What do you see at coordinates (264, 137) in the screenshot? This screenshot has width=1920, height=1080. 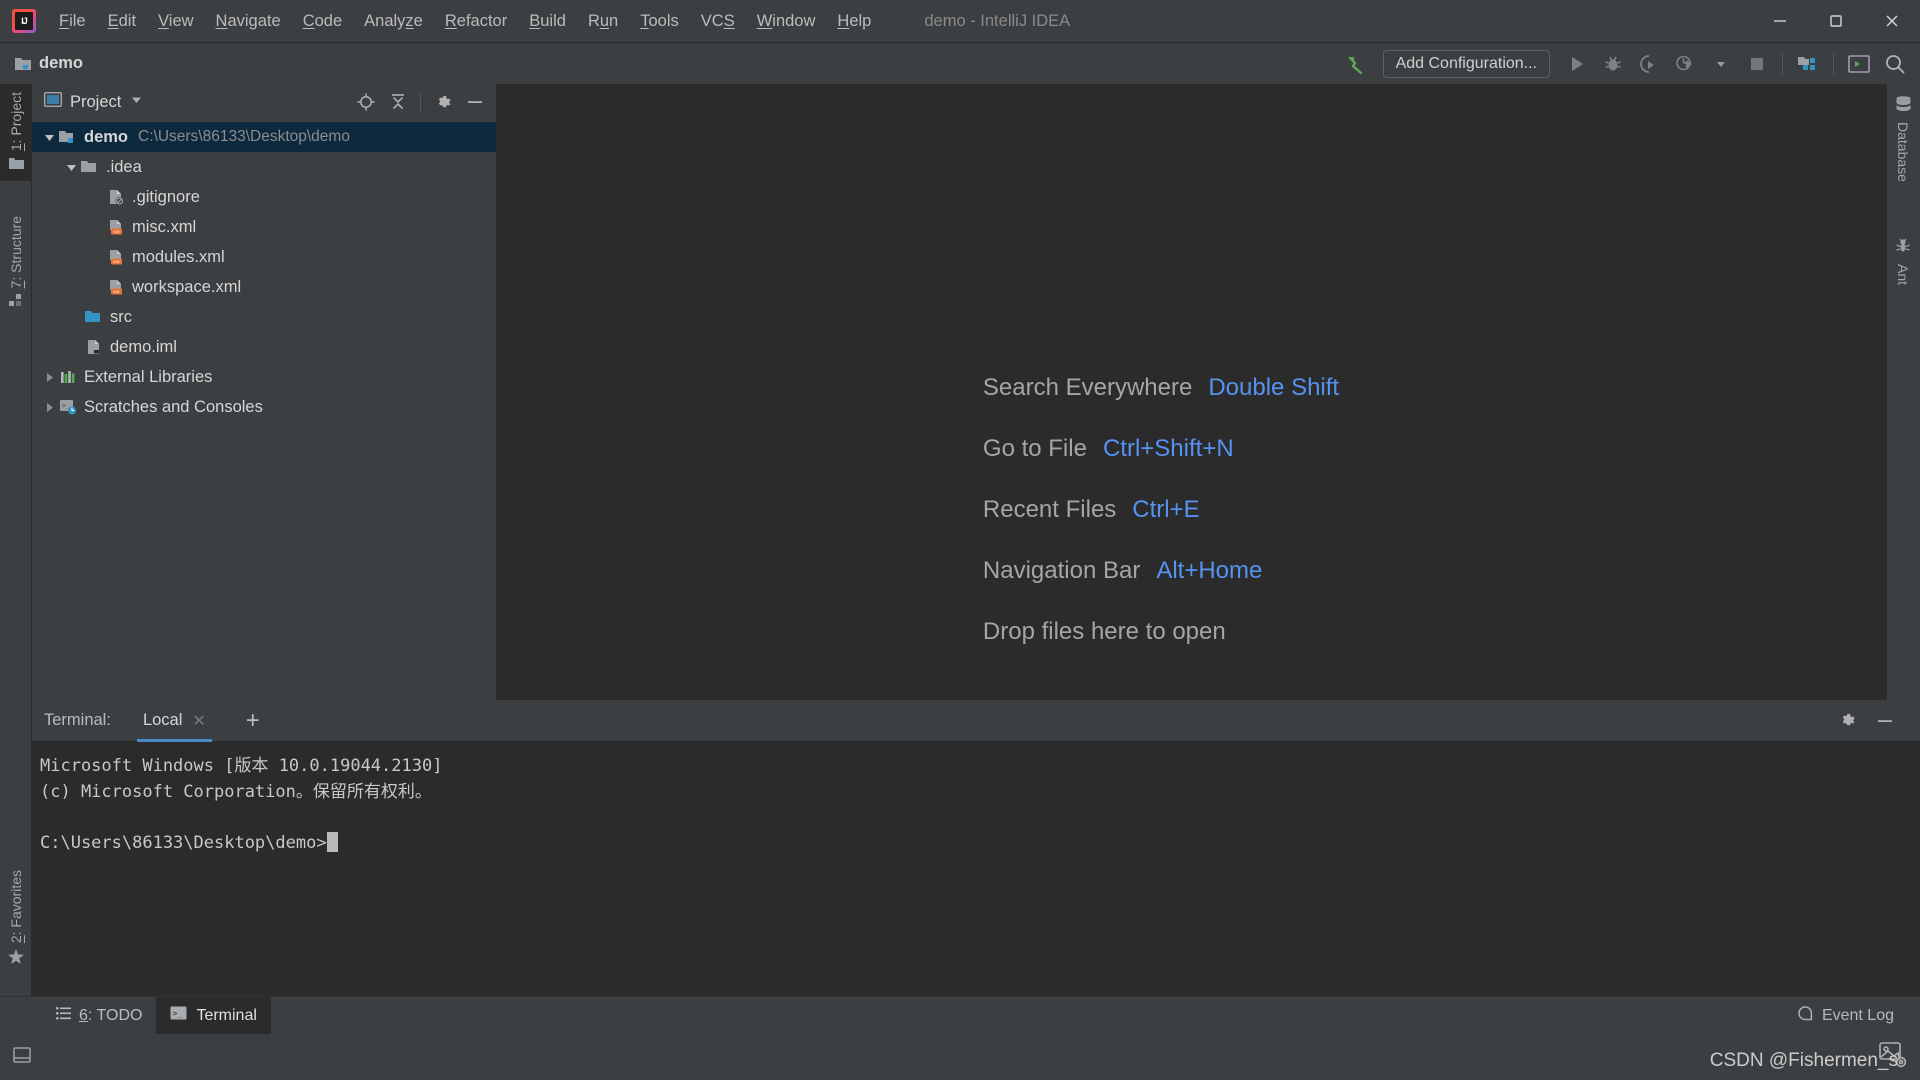 I see `tree-node-demo: demo C:\Users\86133\Desktop\demo` at bounding box center [264, 137].